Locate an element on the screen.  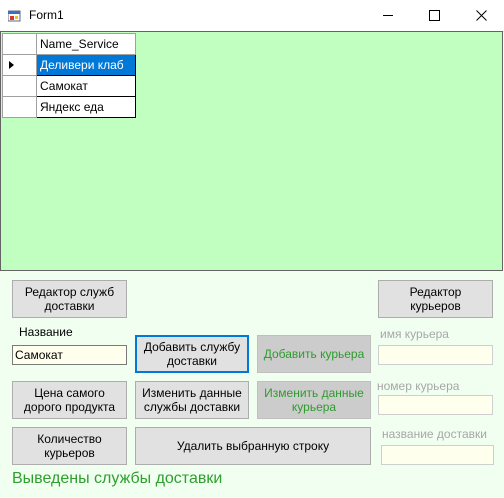
maximize-button is located at coordinates (434, 15).